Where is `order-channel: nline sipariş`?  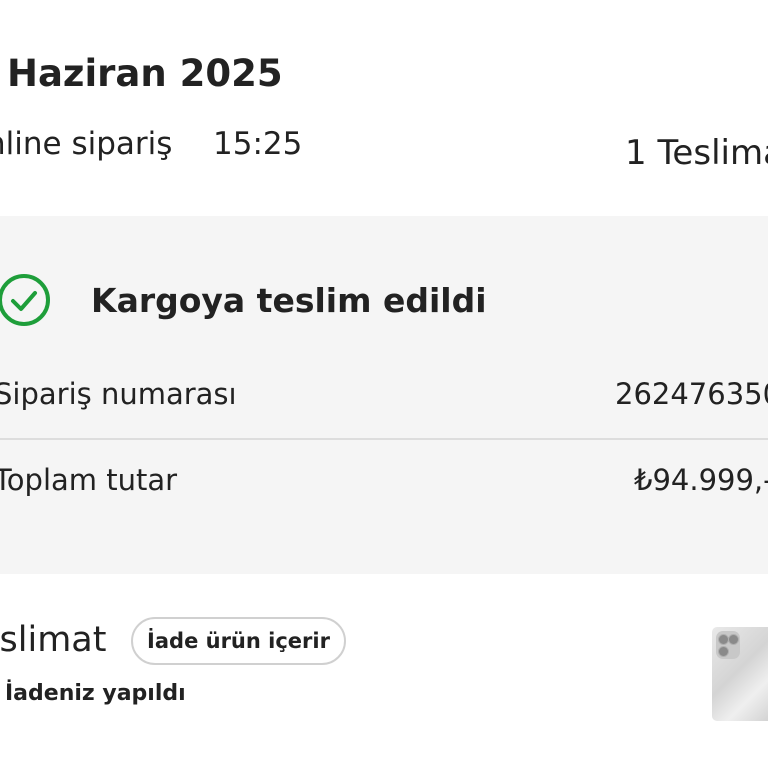 order-channel: nline sipariş is located at coordinates (86, 144).